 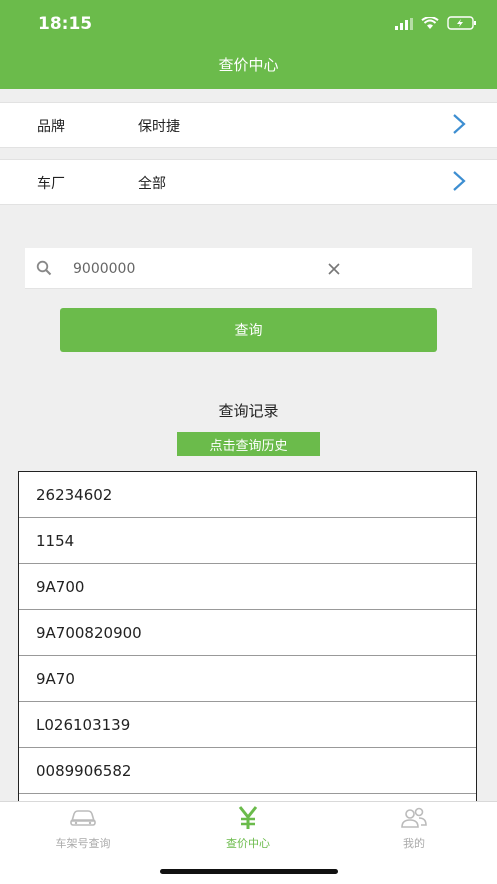 What do you see at coordinates (249, 871) in the screenshot?
I see `home-indicator` at bounding box center [249, 871].